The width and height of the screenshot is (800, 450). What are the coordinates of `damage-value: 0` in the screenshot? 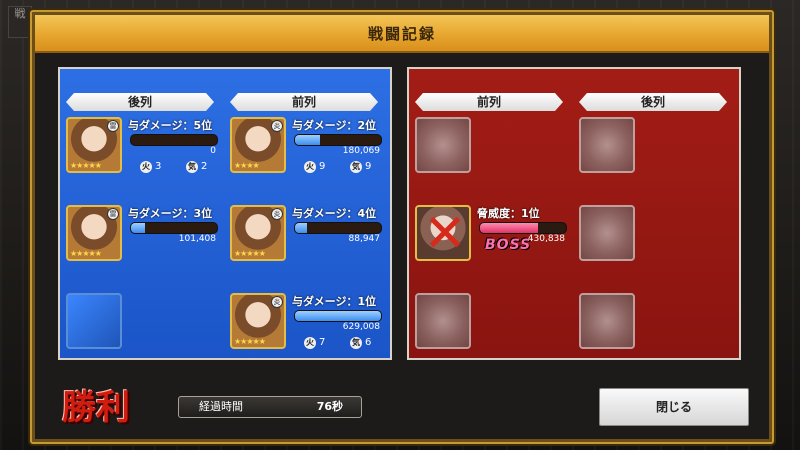 It's located at (213, 151).